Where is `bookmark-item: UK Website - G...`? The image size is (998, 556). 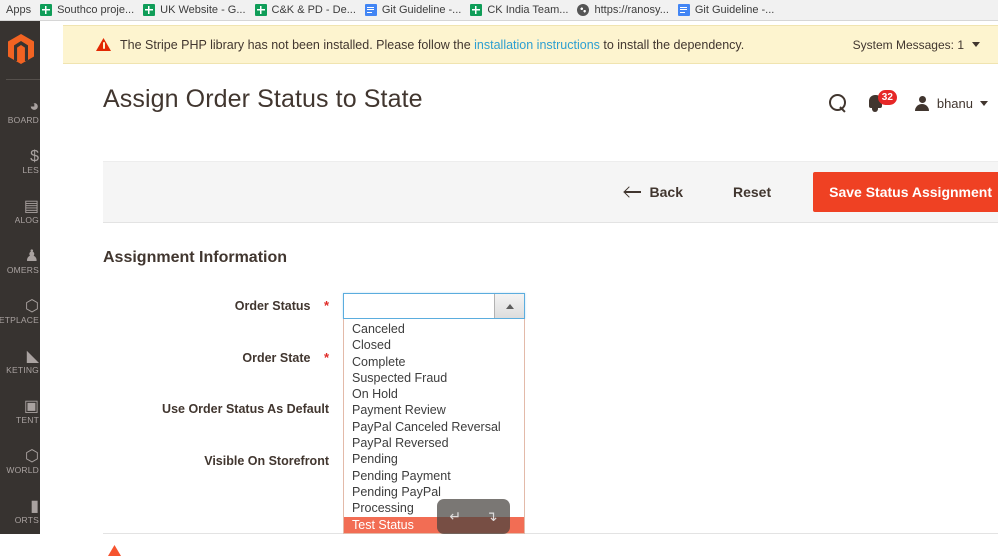
bookmark-item: UK Website - G... is located at coordinates (198, 10).